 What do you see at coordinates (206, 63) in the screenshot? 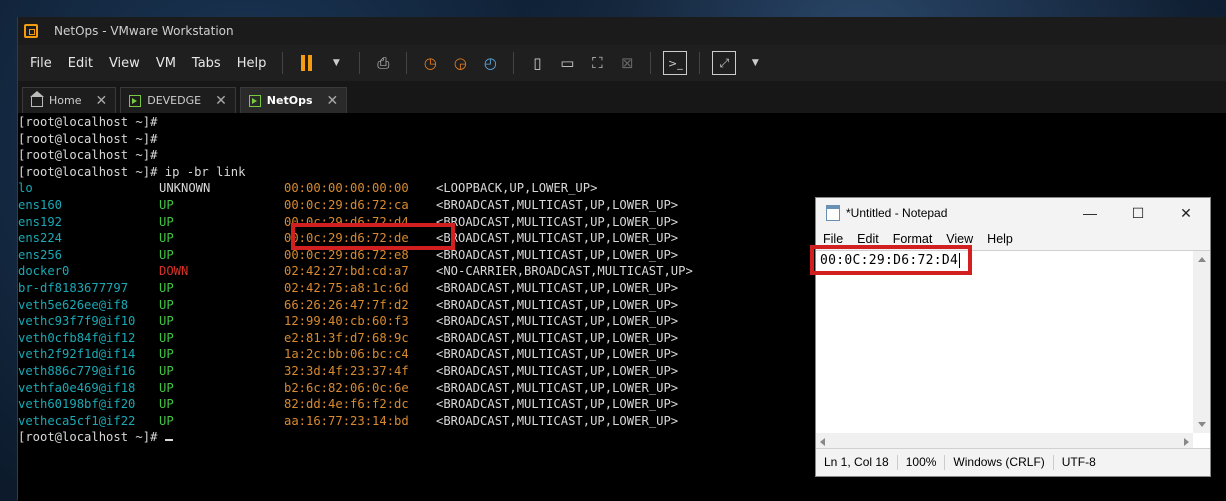
I see `menu-tabs: Tabs` at bounding box center [206, 63].